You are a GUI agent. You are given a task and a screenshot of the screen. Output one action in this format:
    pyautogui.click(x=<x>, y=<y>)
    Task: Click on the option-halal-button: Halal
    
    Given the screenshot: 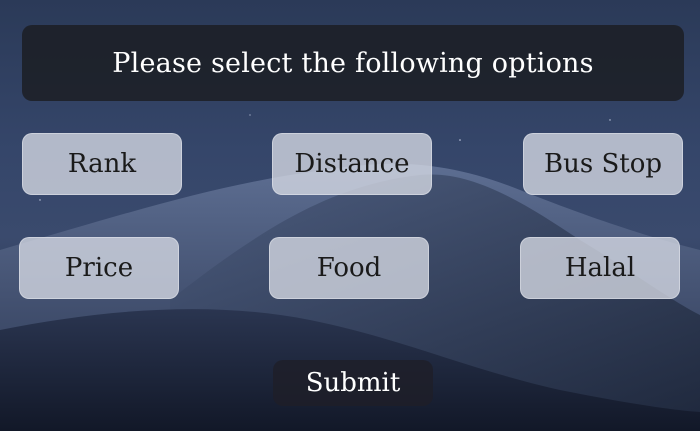 What is the action you would take?
    pyautogui.click(x=600, y=268)
    